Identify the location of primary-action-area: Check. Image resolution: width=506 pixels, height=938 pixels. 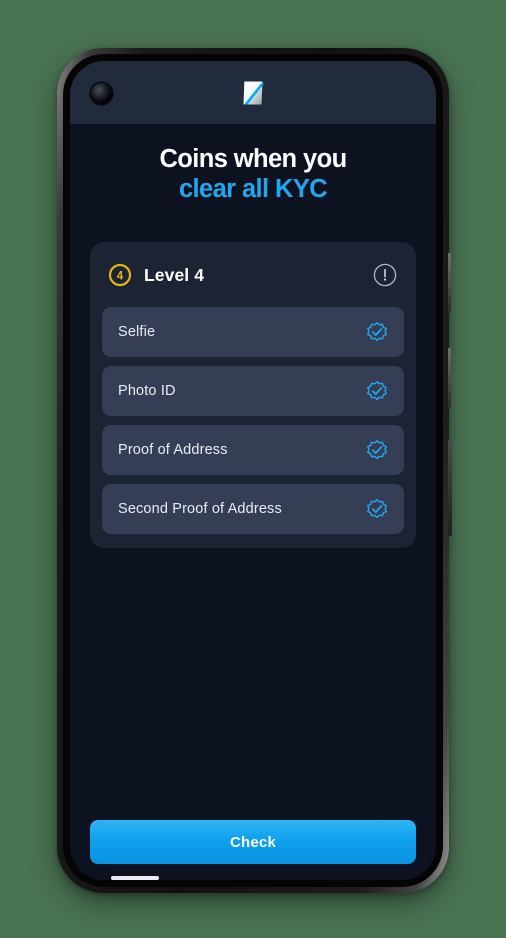
(253, 850).